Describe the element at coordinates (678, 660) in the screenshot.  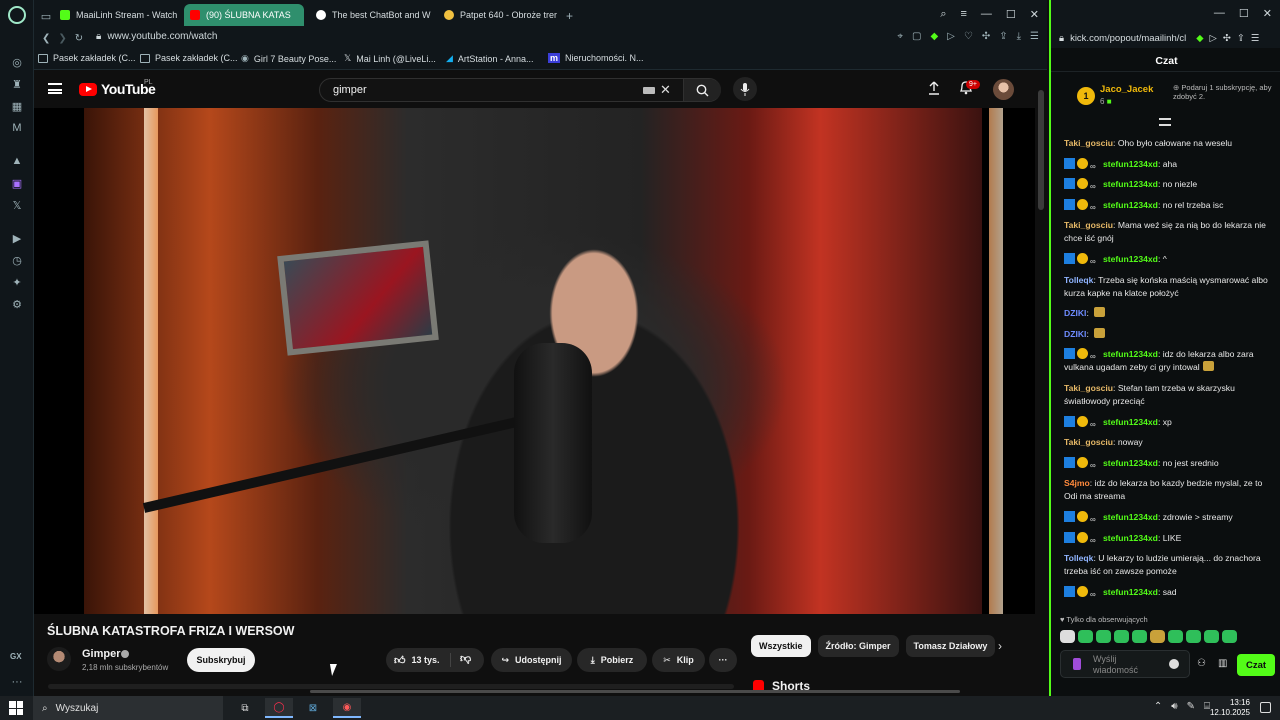
I see `clip-button: ✂ Klip` at that location.